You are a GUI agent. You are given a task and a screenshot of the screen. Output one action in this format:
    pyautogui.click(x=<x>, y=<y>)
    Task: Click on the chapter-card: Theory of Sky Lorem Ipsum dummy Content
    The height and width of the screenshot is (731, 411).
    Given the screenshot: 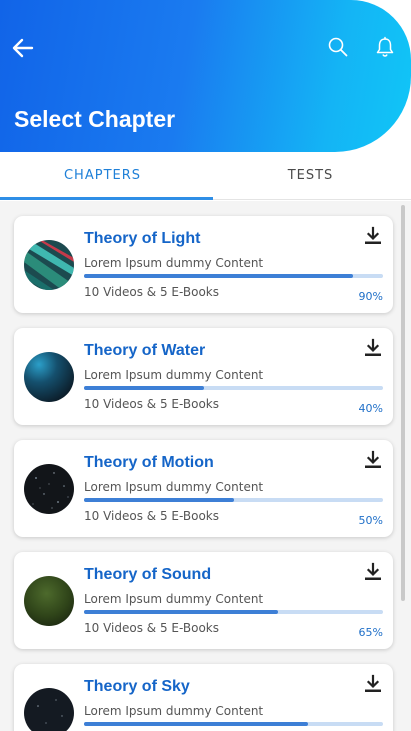 What is the action you would take?
    pyautogui.click(x=203, y=697)
    